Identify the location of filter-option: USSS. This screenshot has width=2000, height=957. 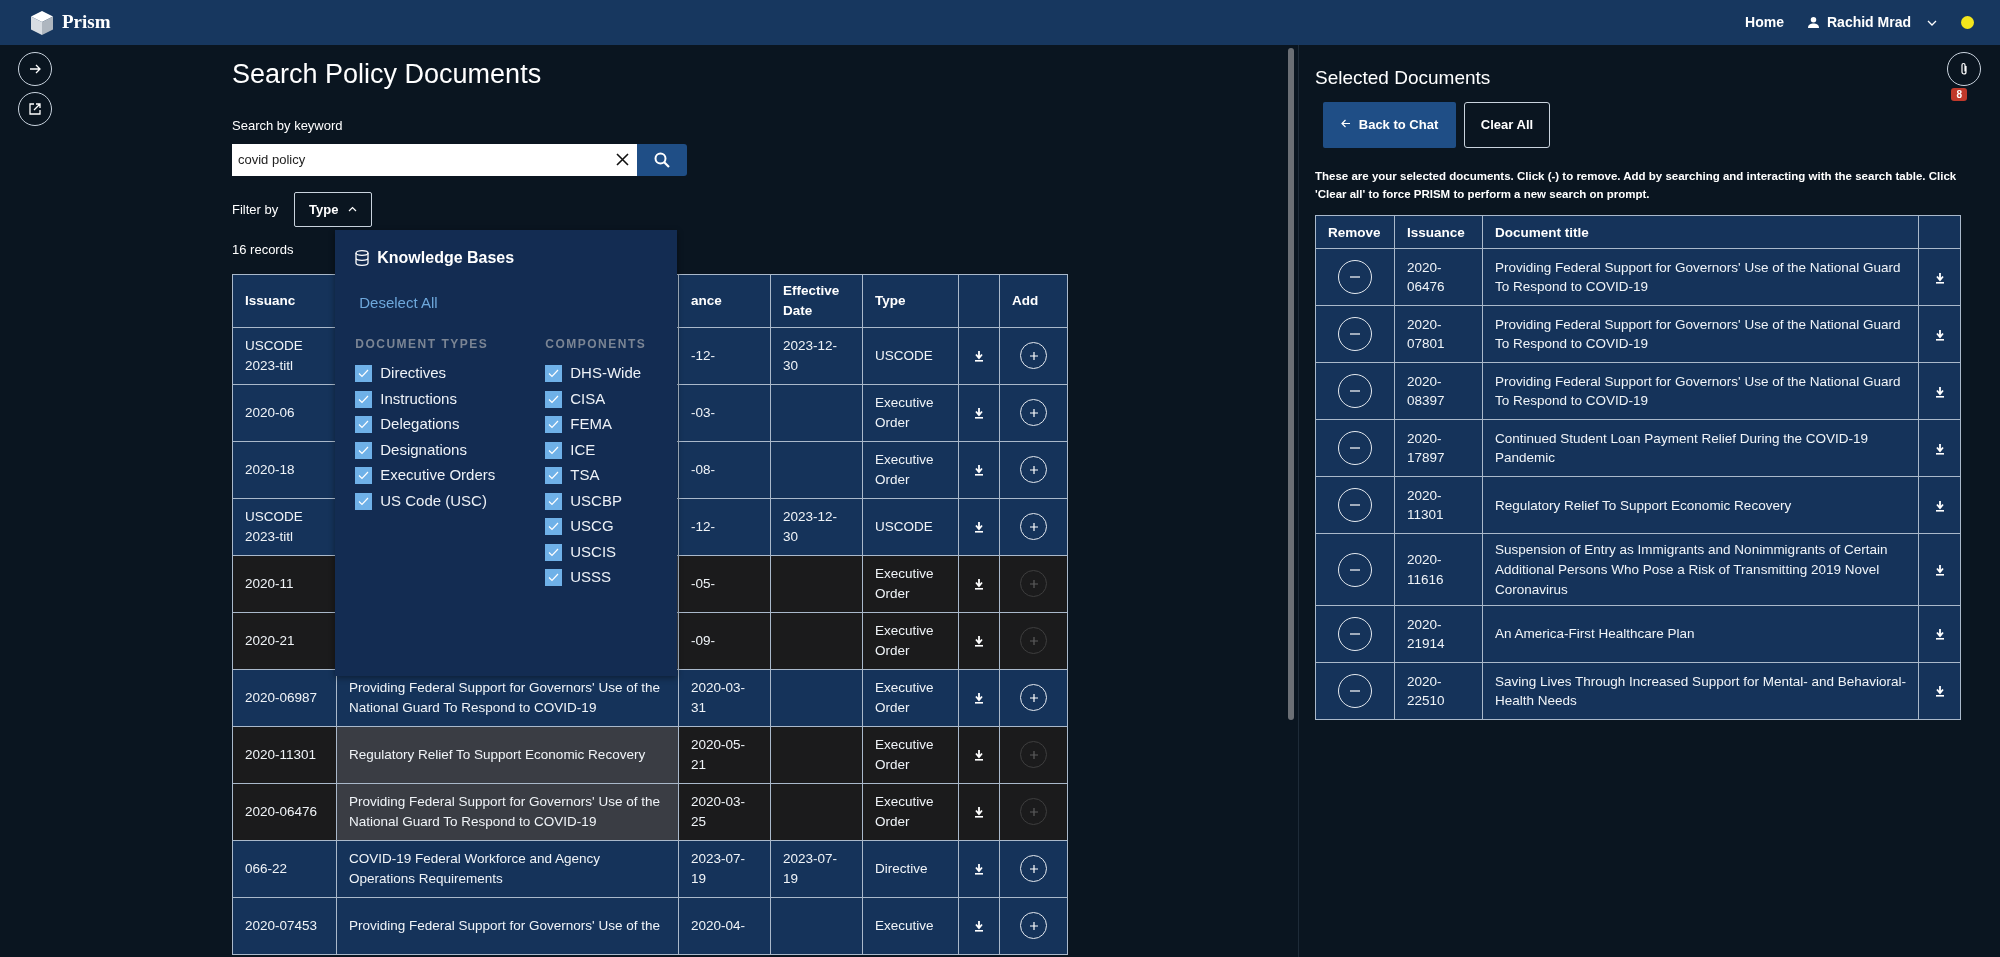
(596, 577).